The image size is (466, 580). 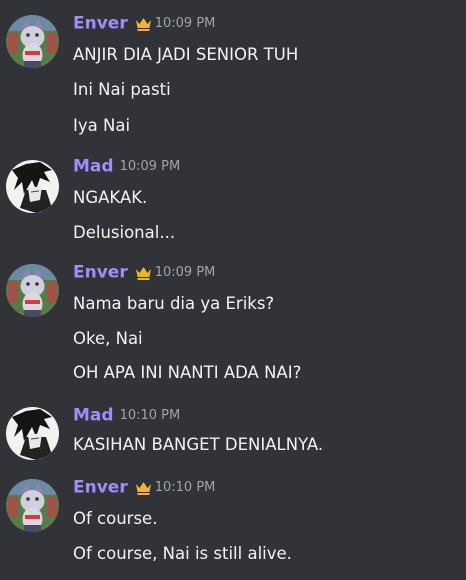 I want to click on message-text: Oke, Nai, so click(x=108, y=338).